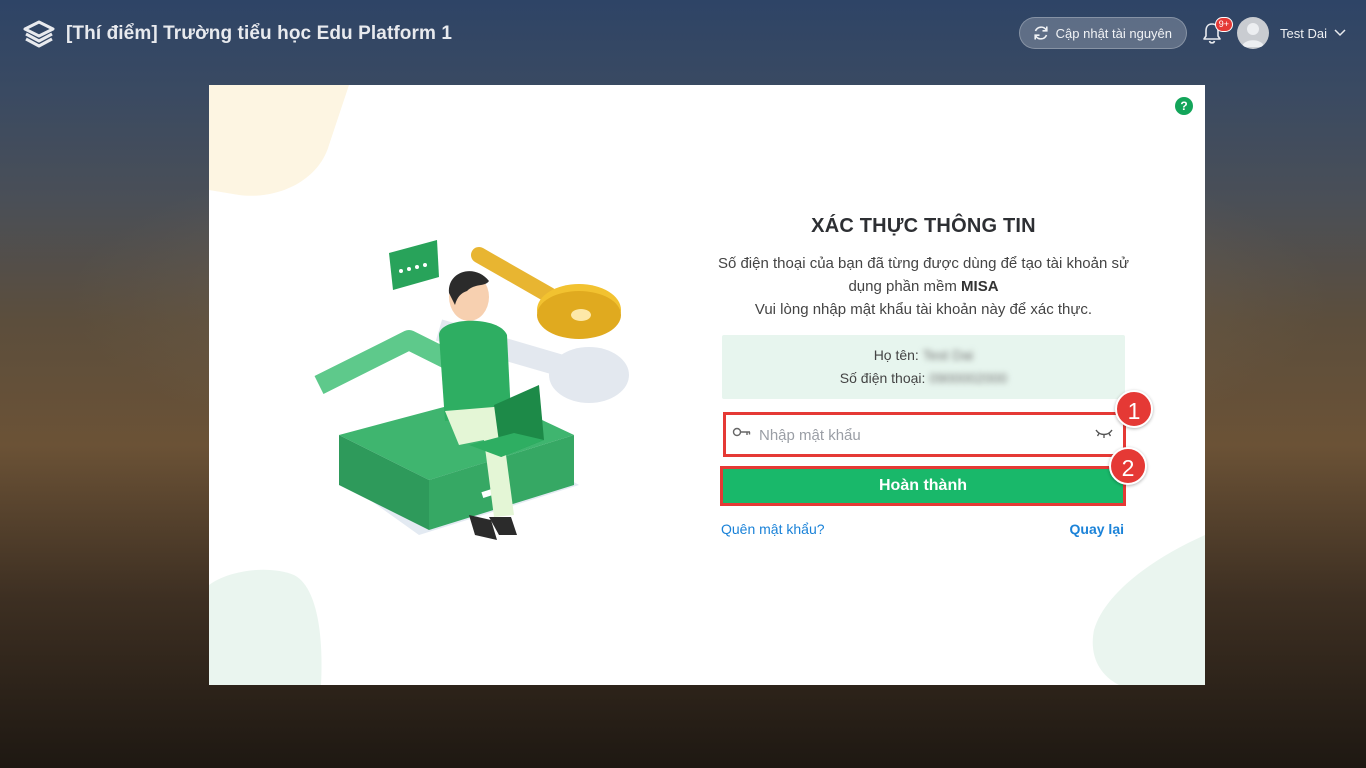 Image resolution: width=1366 pixels, height=768 pixels. What do you see at coordinates (773, 529) in the screenshot?
I see `forgot-password-link: Quên mật khẩu?` at bounding box center [773, 529].